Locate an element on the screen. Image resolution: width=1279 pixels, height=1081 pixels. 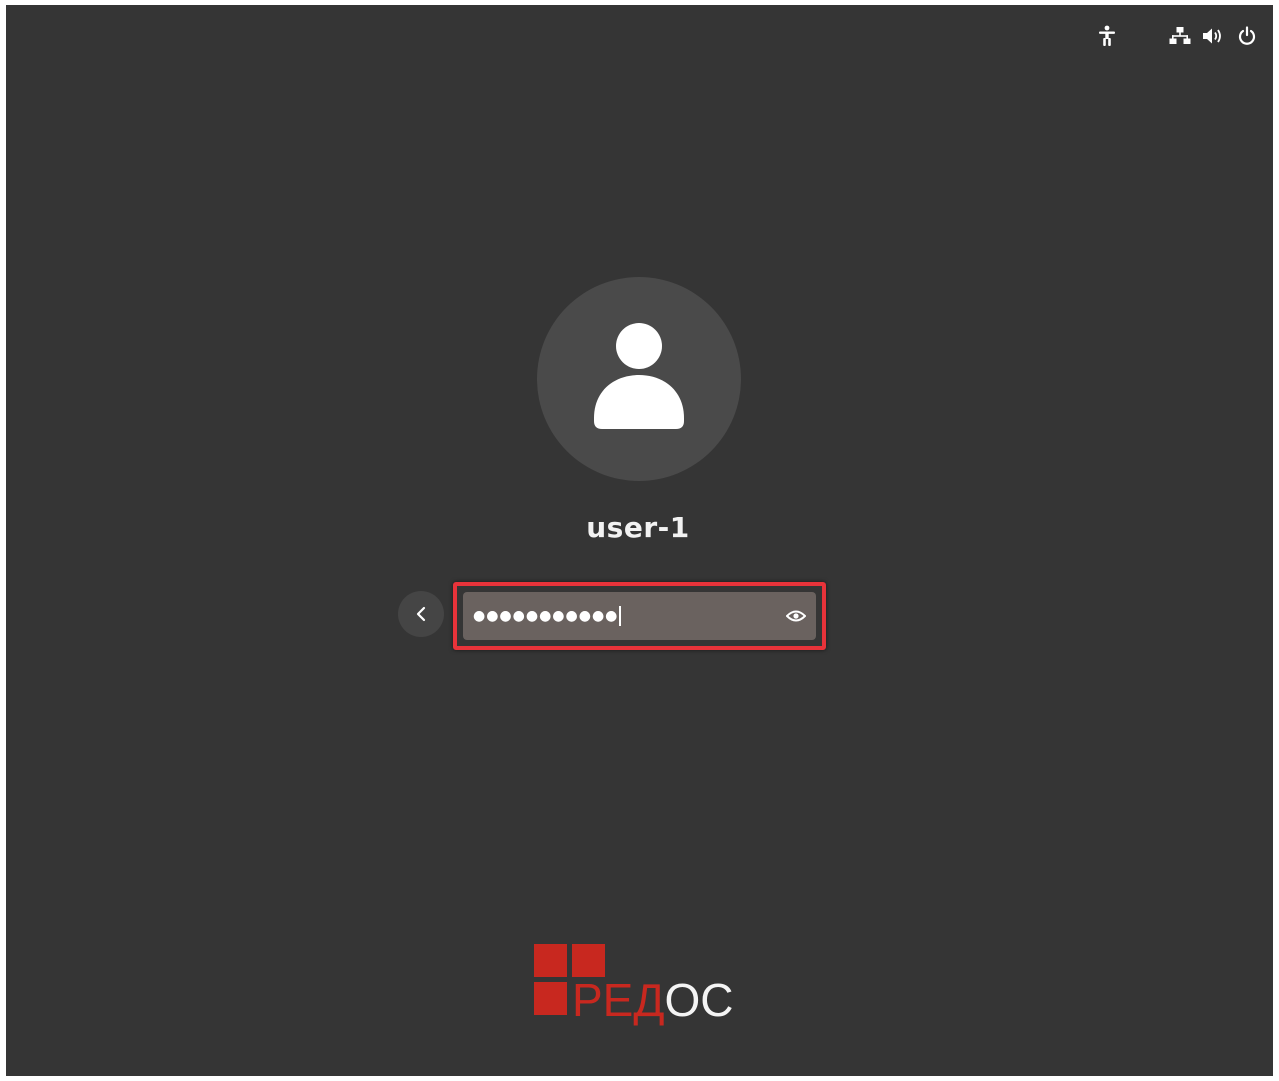
user-avatar-icon is located at coordinates (639, 376).